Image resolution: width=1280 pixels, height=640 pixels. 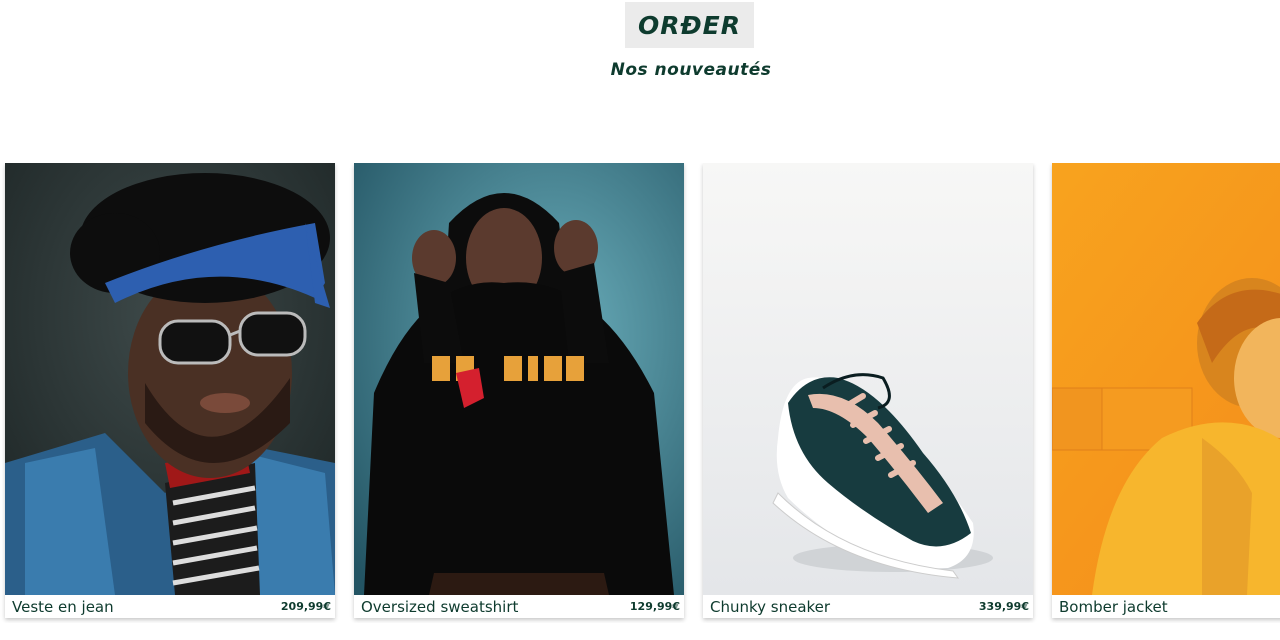 I want to click on logo: ORÐER, so click(x=689, y=25).